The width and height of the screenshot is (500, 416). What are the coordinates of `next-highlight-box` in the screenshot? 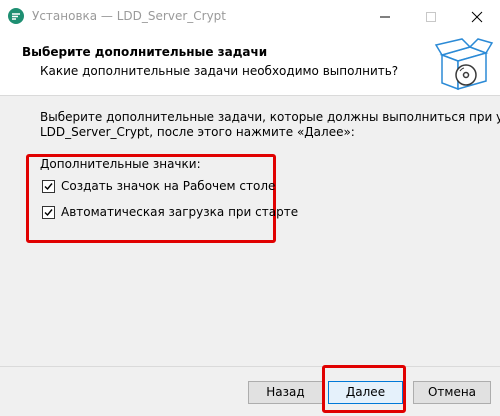 It's located at (364, 389).